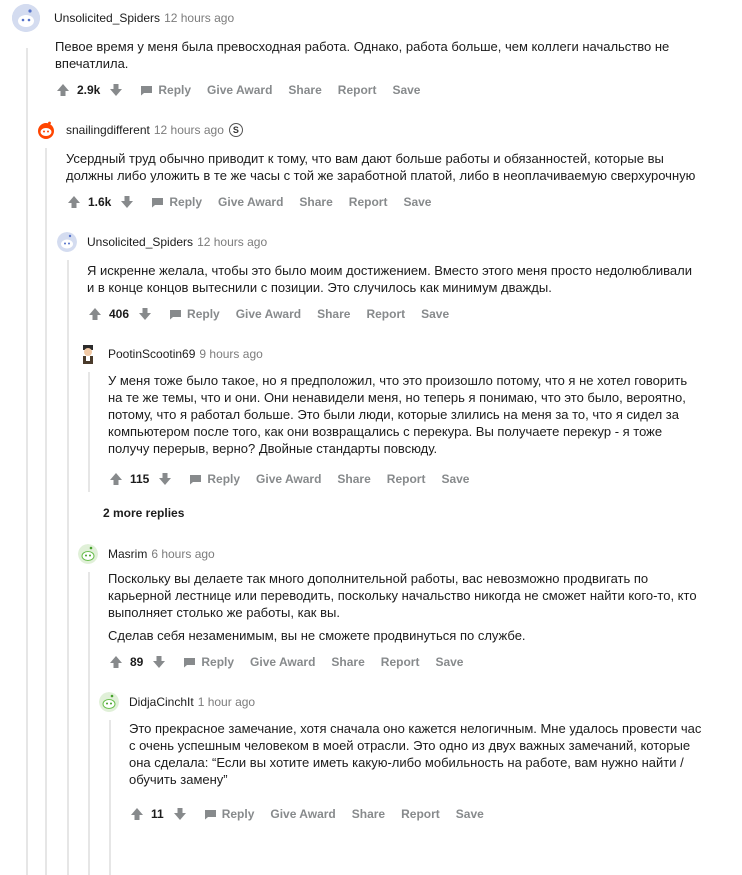 The image size is (742, 875). I want to click on more-replies-link: 2 more replies, so click(143, 513).